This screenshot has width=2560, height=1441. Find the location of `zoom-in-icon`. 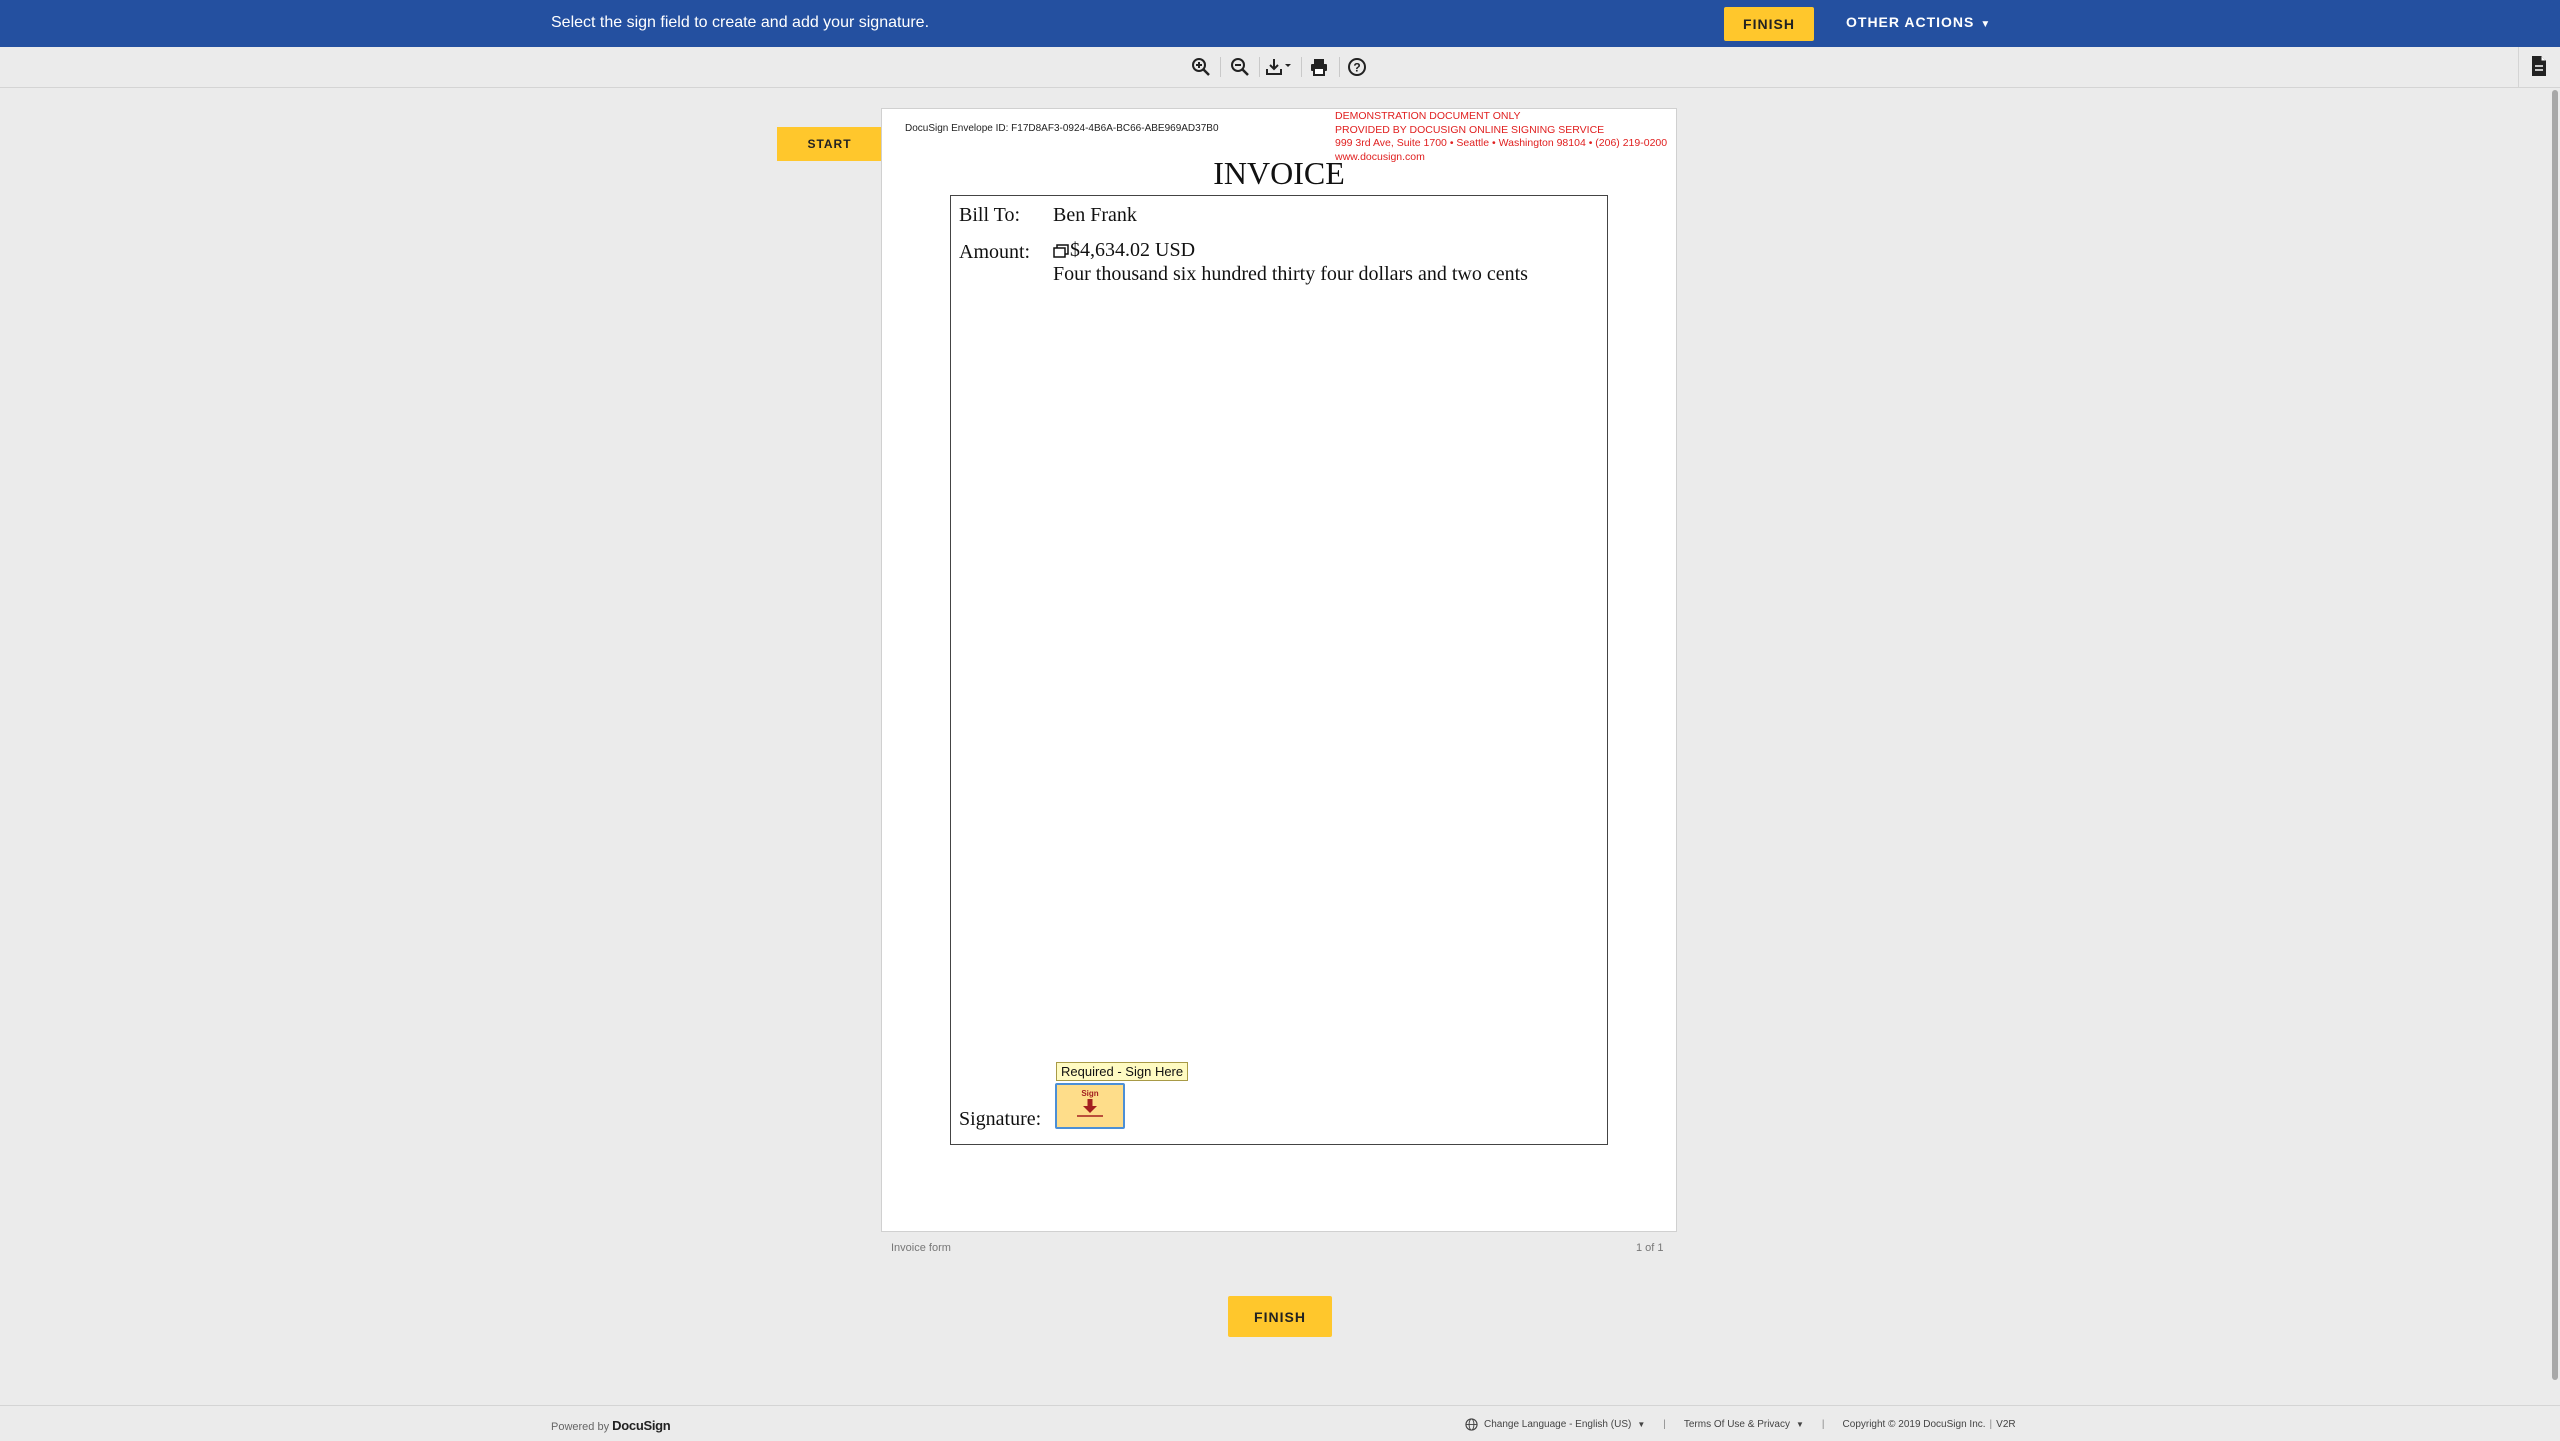

zoom-in-icon is located at coordinates (1201, 67).